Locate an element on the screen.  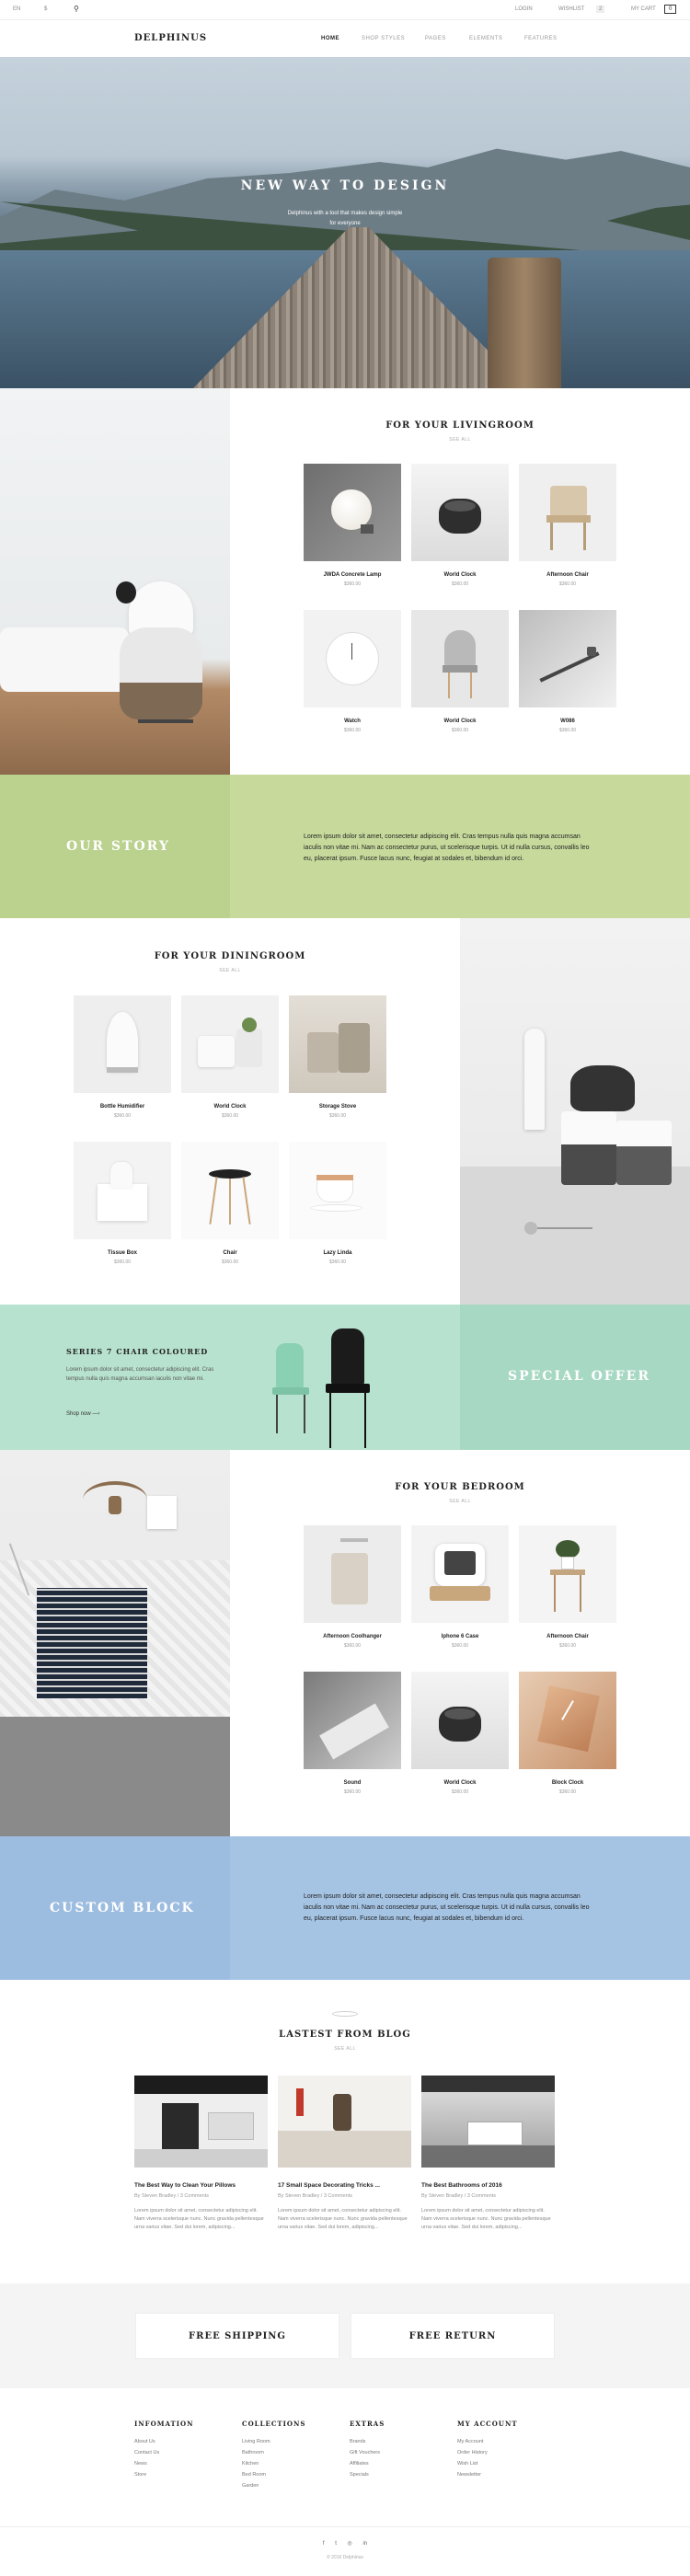
footer-link: Contact Us is located at coordinates (164, 2452).